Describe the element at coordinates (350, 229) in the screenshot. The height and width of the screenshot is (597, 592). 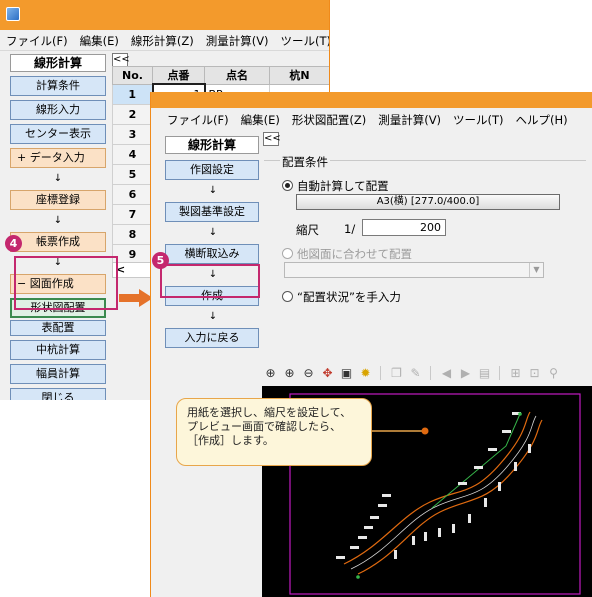
I see `scale-prefix: 1/` at that location.